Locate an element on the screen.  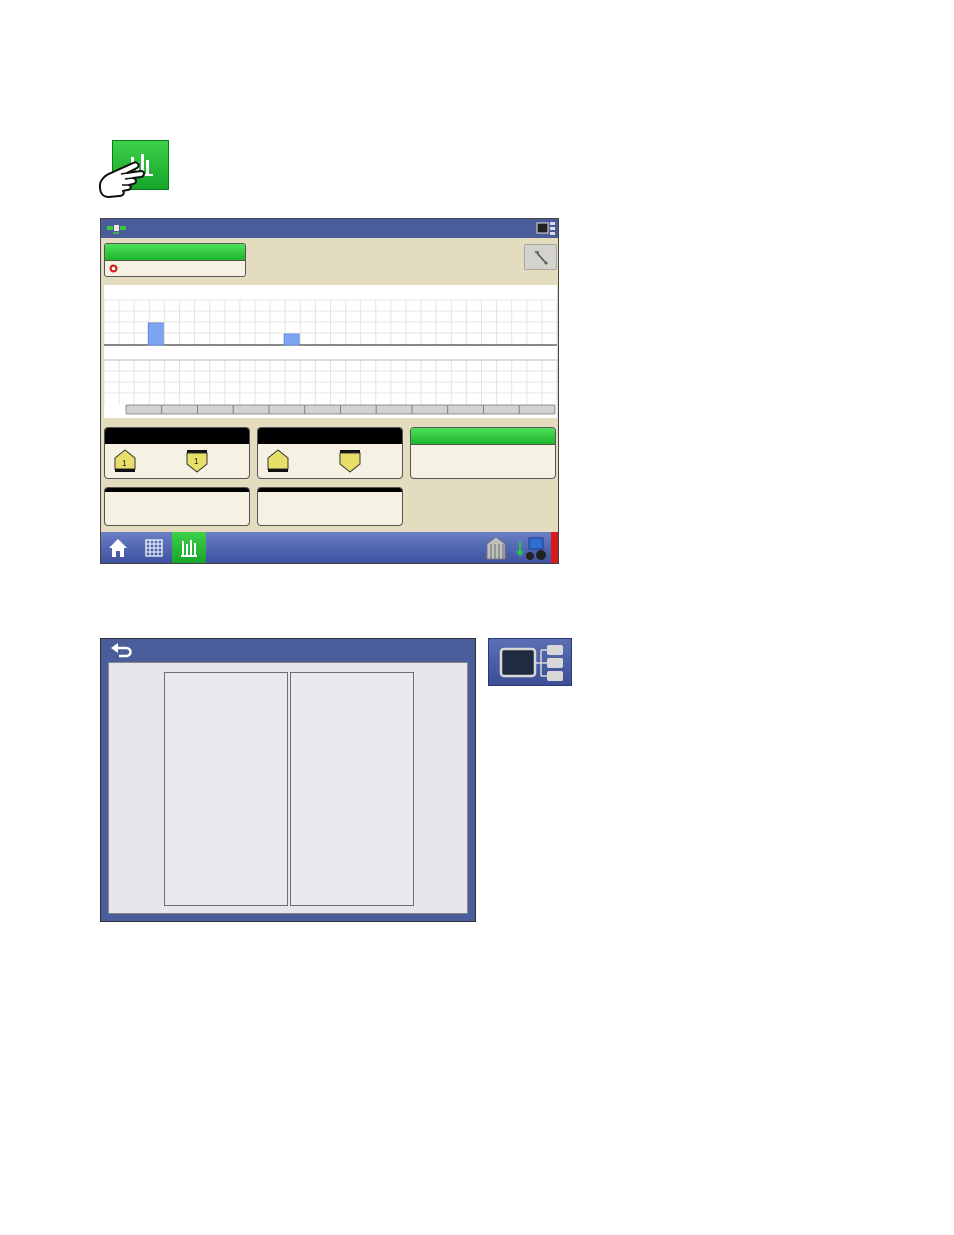
status-header is located at coordinates (175, 252).